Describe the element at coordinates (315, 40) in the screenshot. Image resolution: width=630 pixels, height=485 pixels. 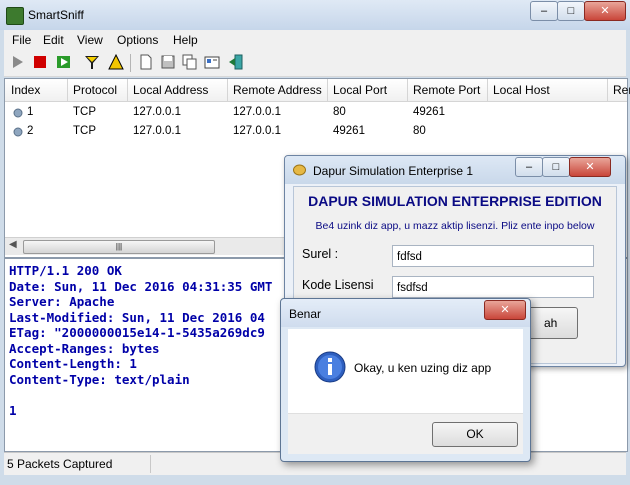
I see `menu-bar: File Edit View Options Help` at that location.